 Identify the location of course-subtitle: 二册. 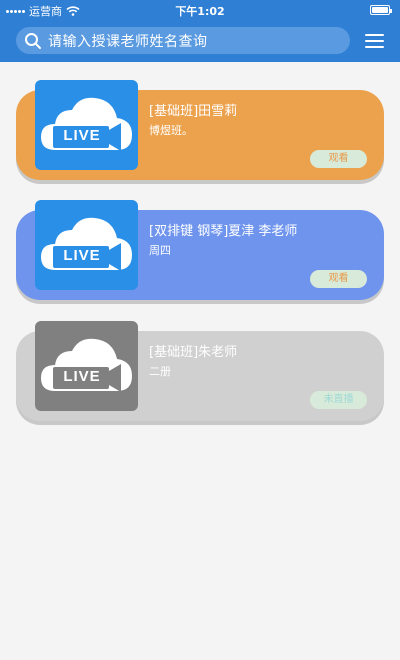
(160, 371).